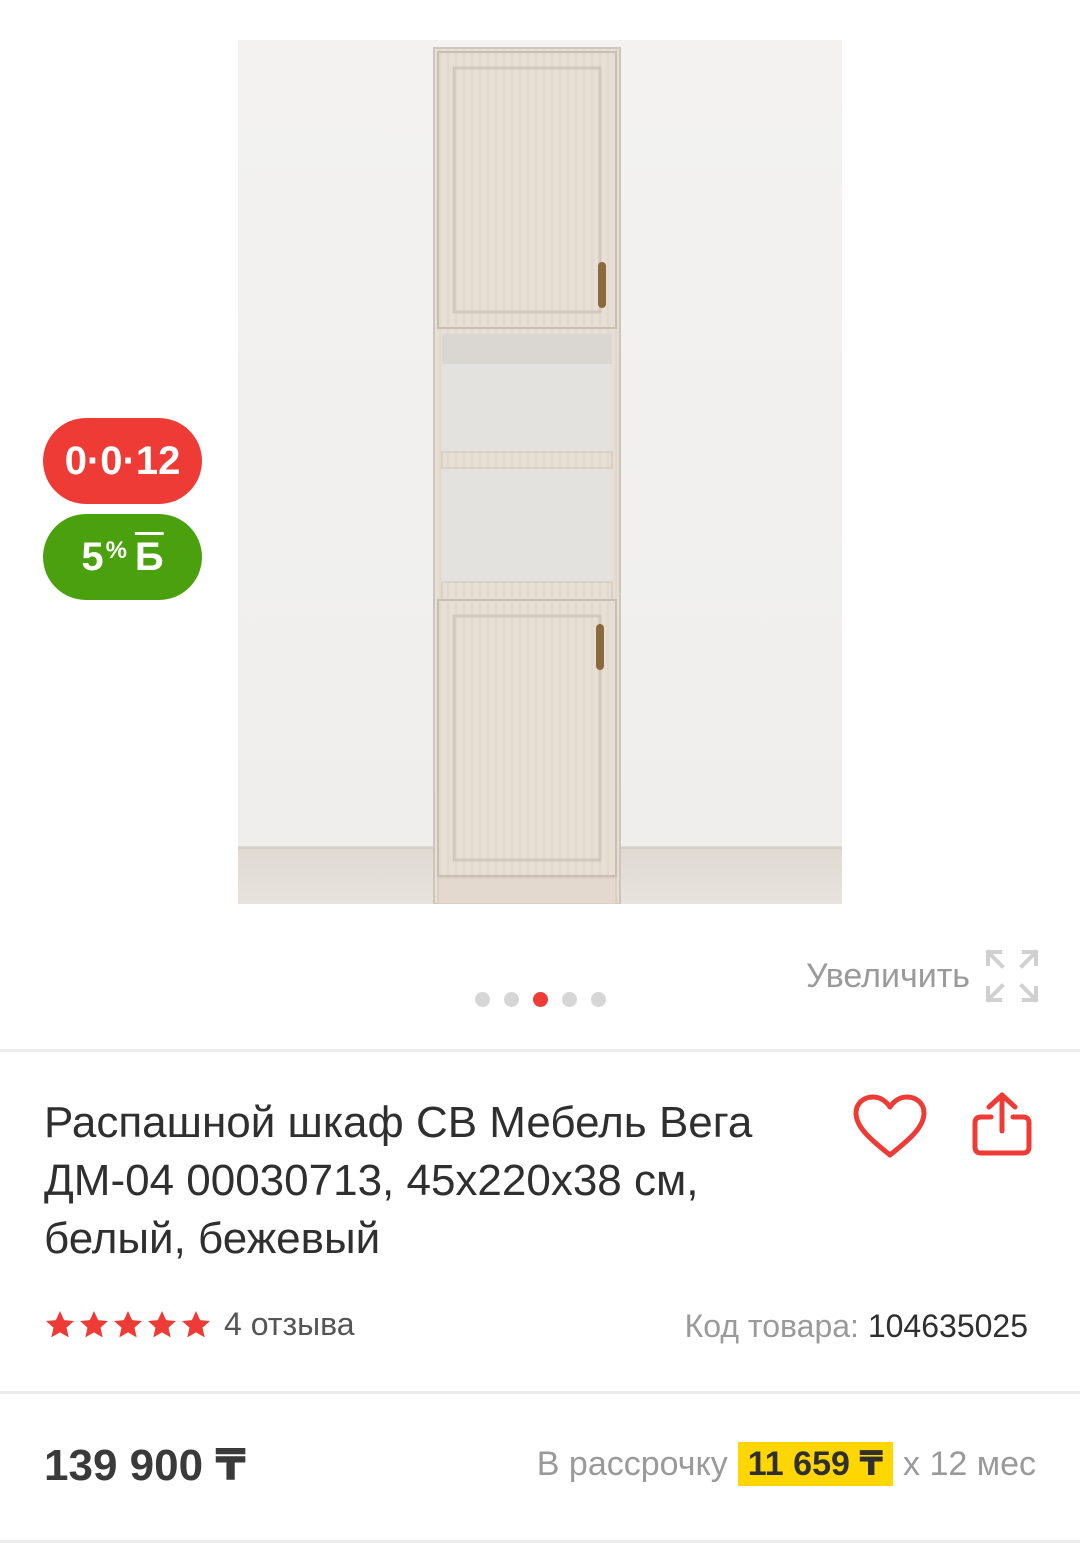 This screenshot has width=1080, height=1545. I want to click on gallery-pagination, so click(540, 999).